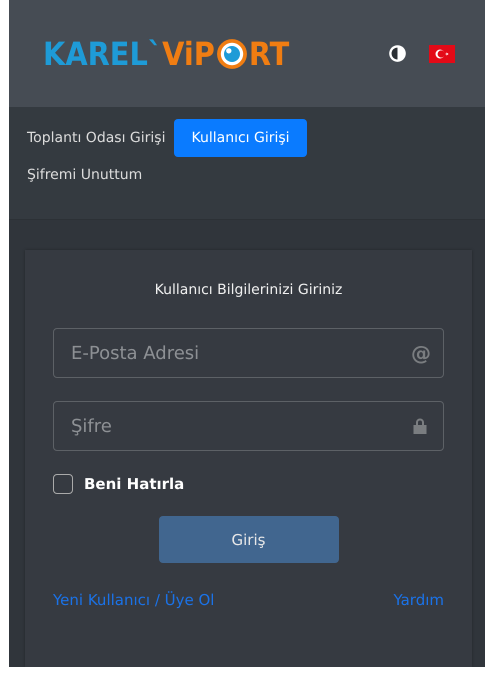 The width and height of the screenshot is (485, 675). I want to click on logo-text: KAREL`, so click(102, 53).